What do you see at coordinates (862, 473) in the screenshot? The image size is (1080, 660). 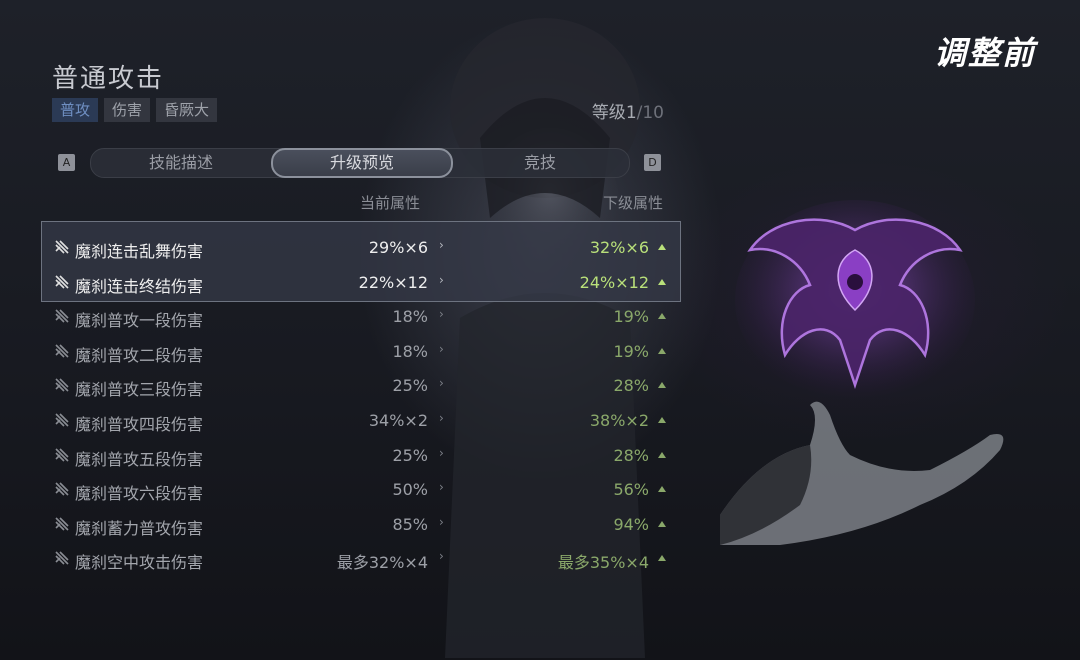 I see `hand-illustration` at bounding box center [862, 473].